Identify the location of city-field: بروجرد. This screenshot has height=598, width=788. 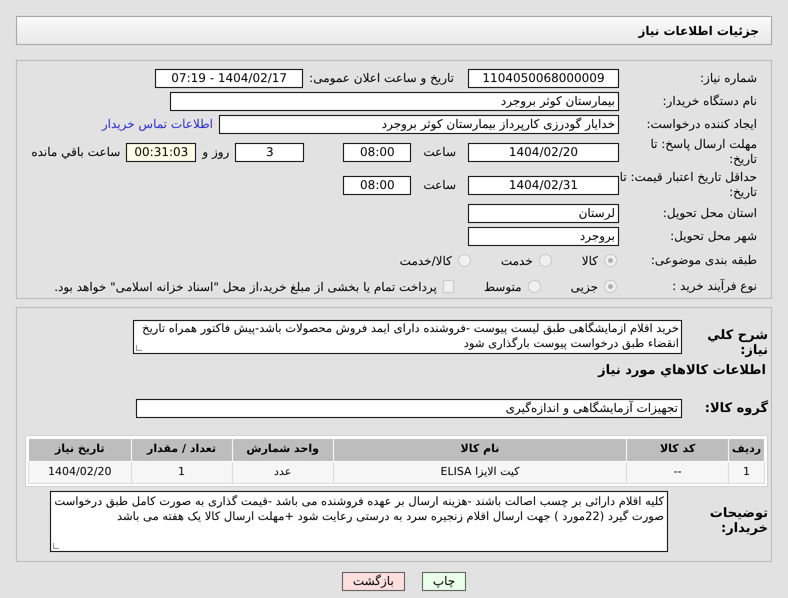
(543, 236).